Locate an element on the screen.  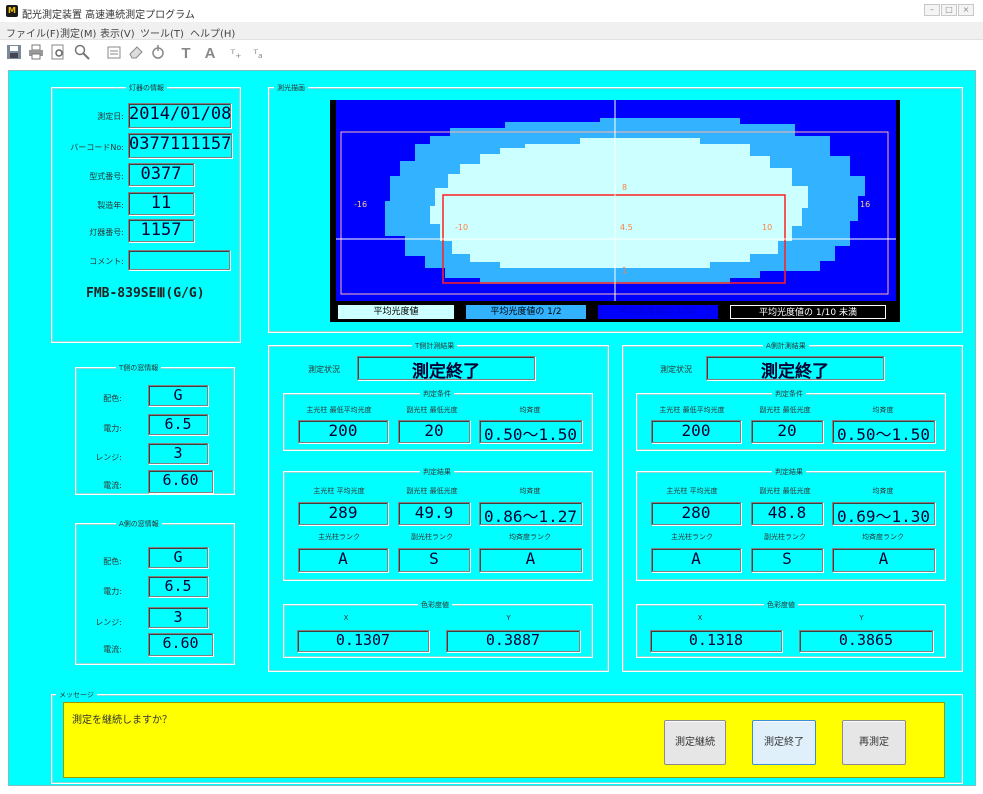
t-criteria-h3: 均斉度 is located at coordinates (530, 410).